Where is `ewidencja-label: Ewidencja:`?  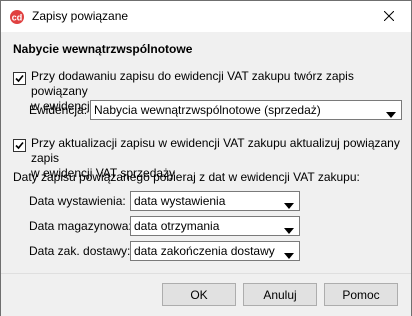
ewidencja-label: Ewidencja: is located at coordinates (58, 110).